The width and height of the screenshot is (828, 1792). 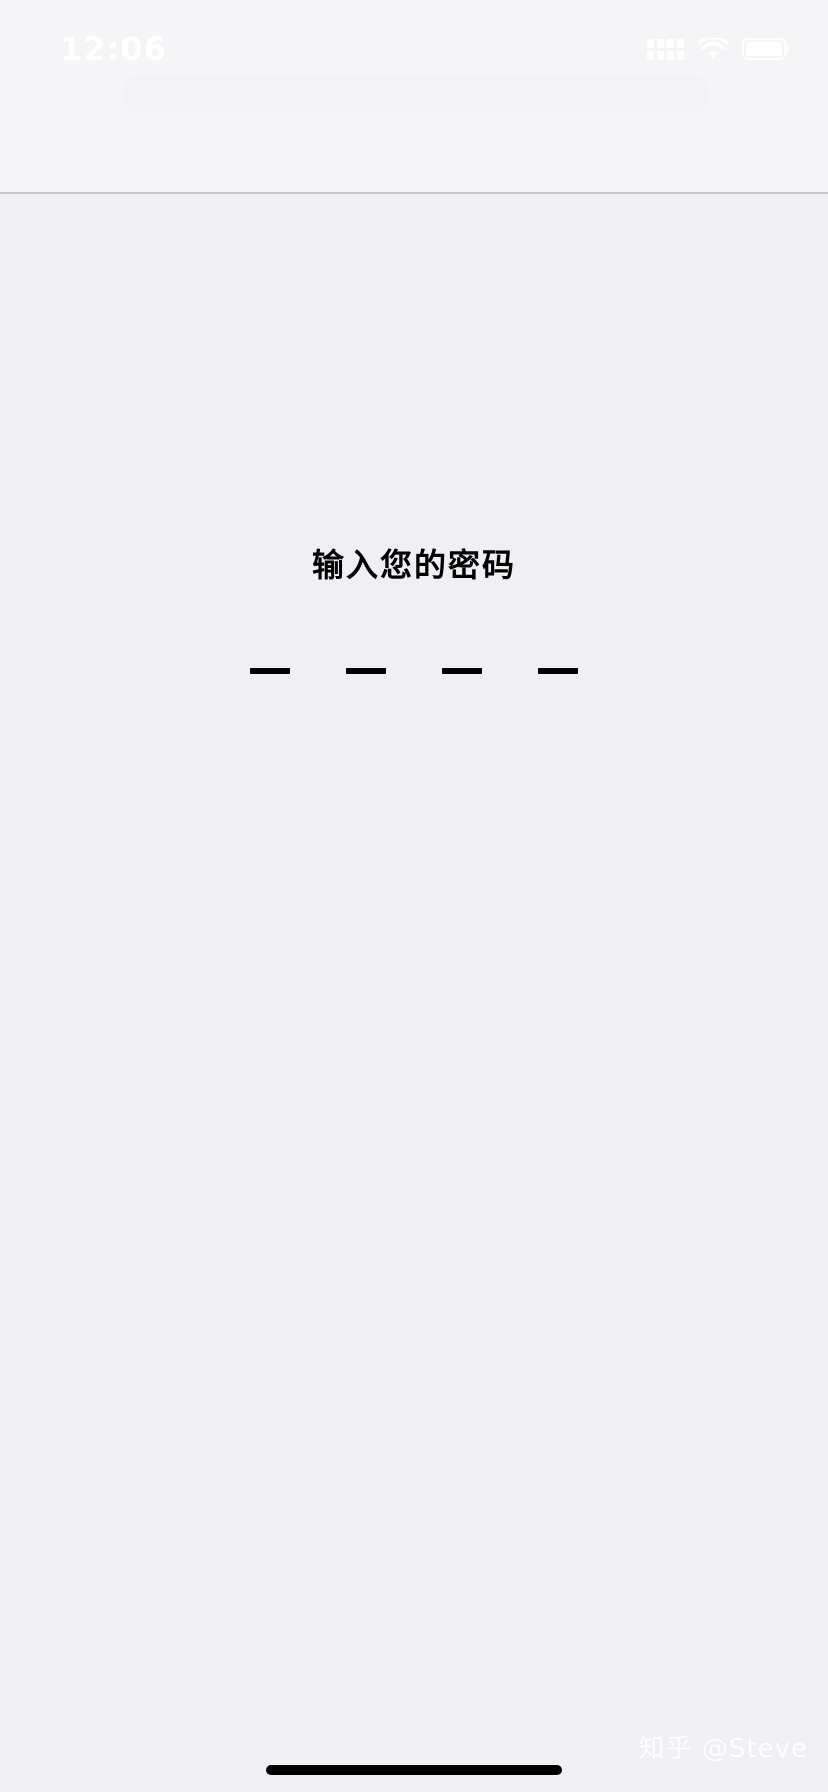 I want to click on battery-icon, so click(x=766, y=49).